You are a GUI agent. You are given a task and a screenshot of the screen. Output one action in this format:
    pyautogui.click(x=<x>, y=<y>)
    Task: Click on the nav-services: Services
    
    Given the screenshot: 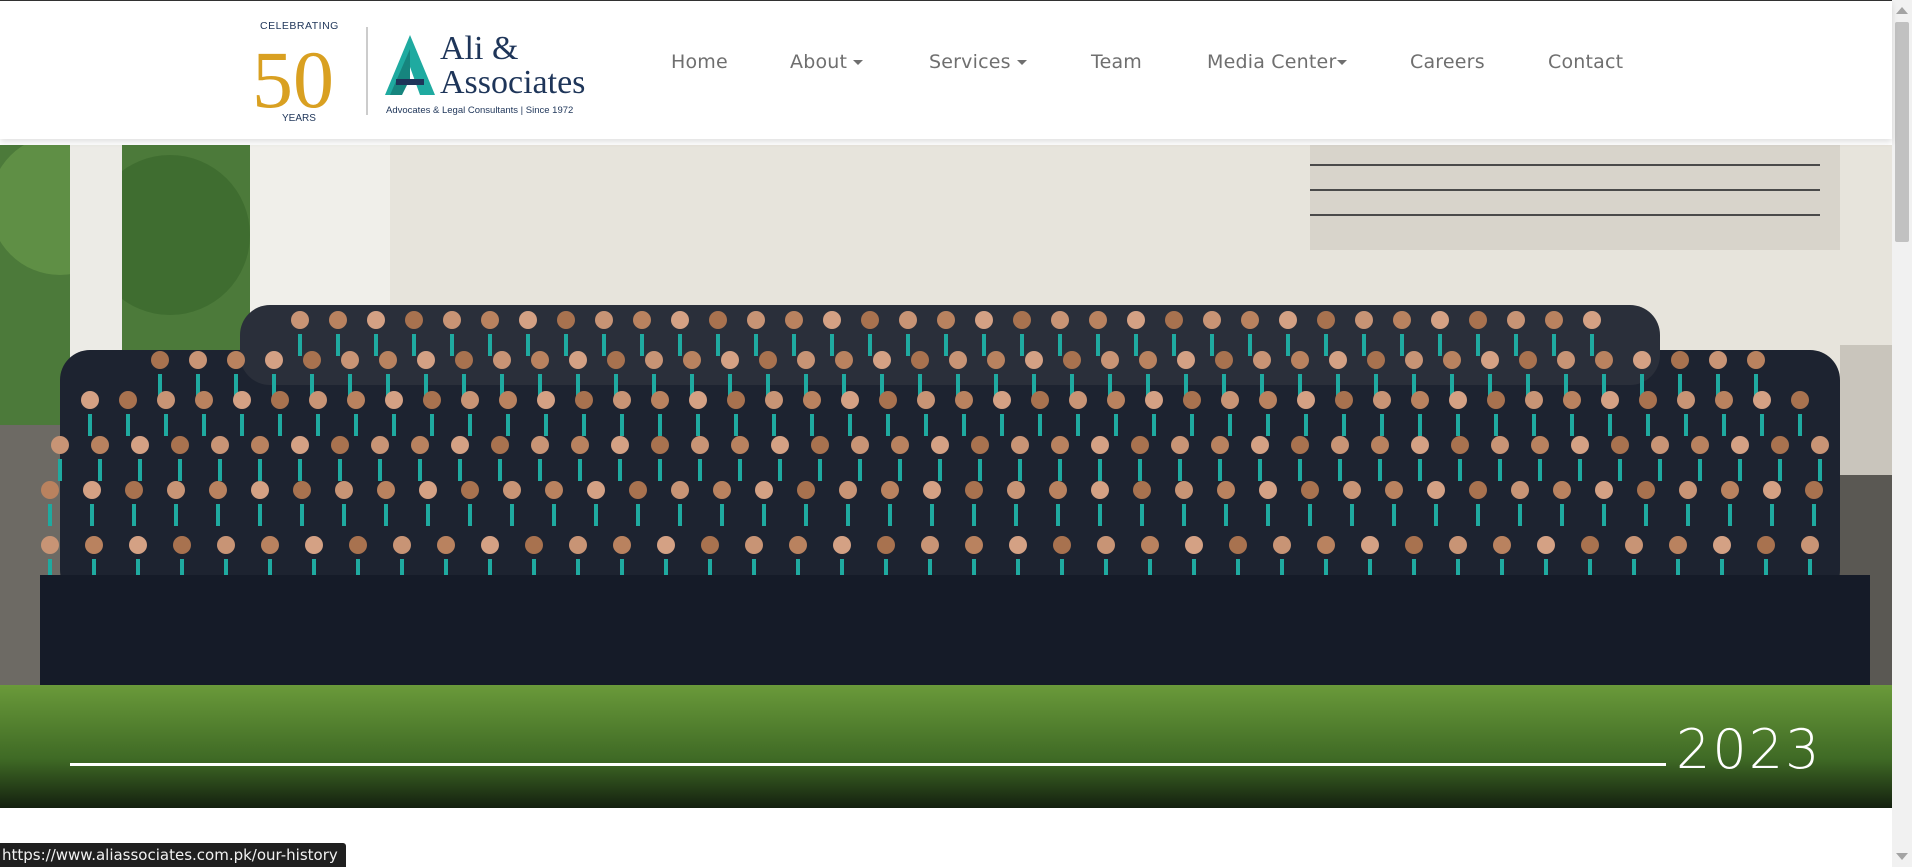 What is the action you would take?
    pyautogui.click(x=978, y=62)
    